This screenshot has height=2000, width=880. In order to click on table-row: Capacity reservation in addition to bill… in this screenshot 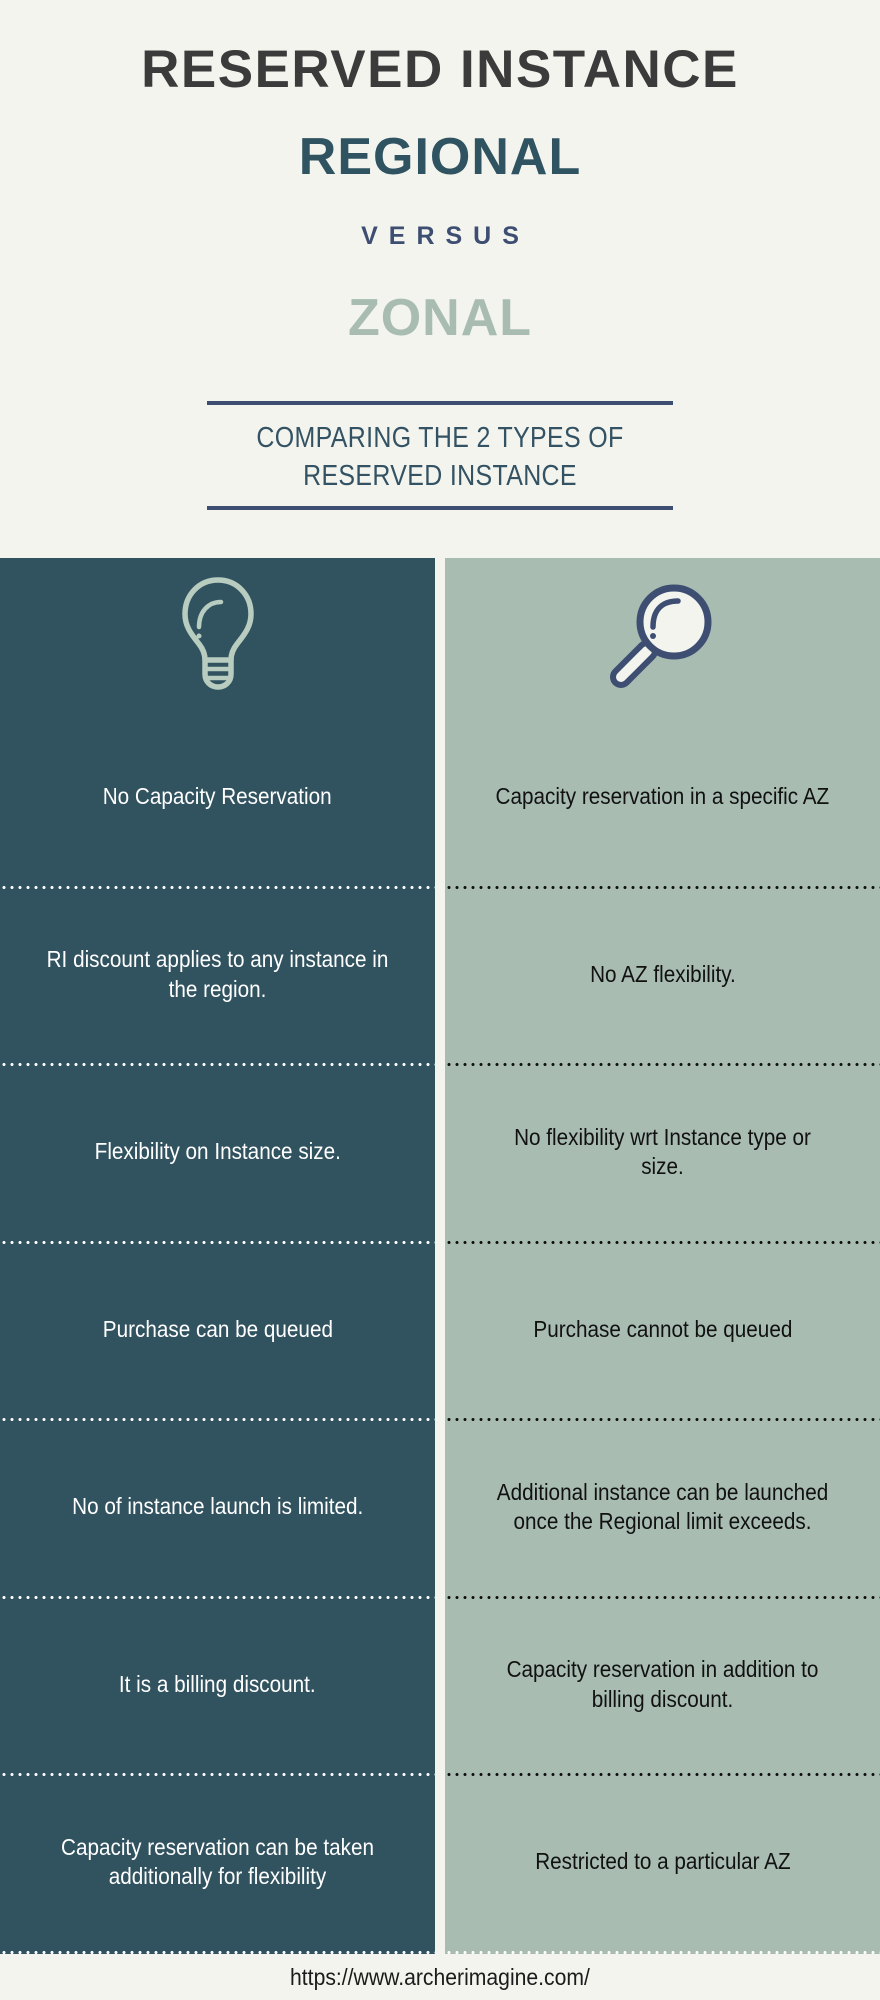, I will do `click(662, 1684)`.